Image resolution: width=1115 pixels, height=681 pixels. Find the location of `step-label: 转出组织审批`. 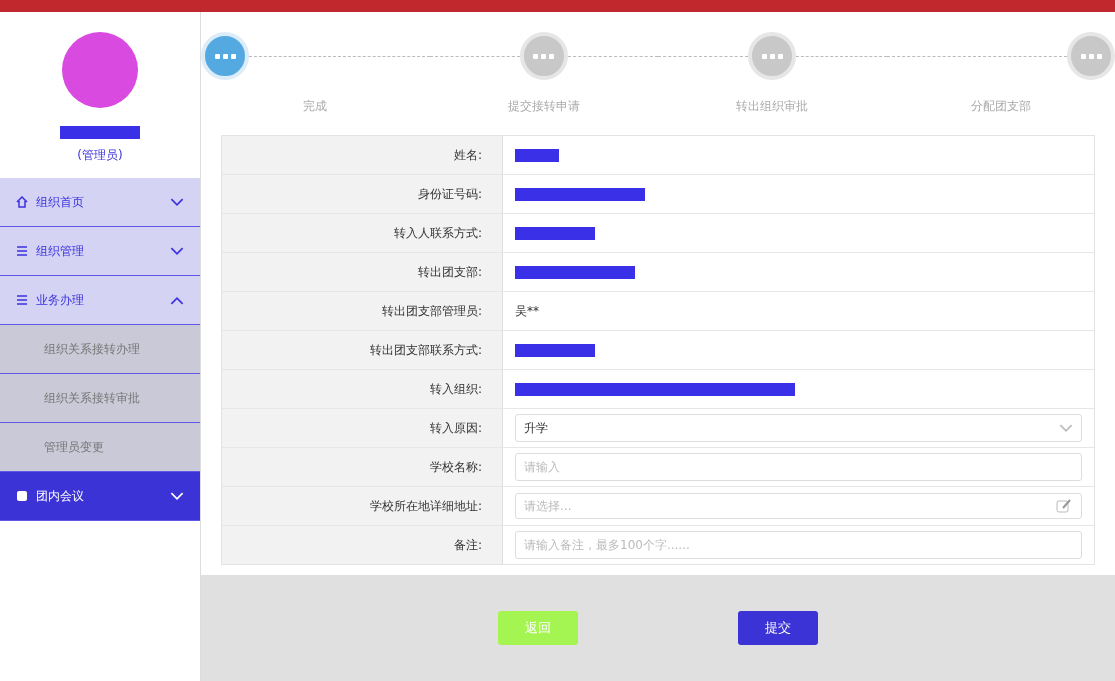

step-label: 转出组织审批 is located at coordinates (772, 106).